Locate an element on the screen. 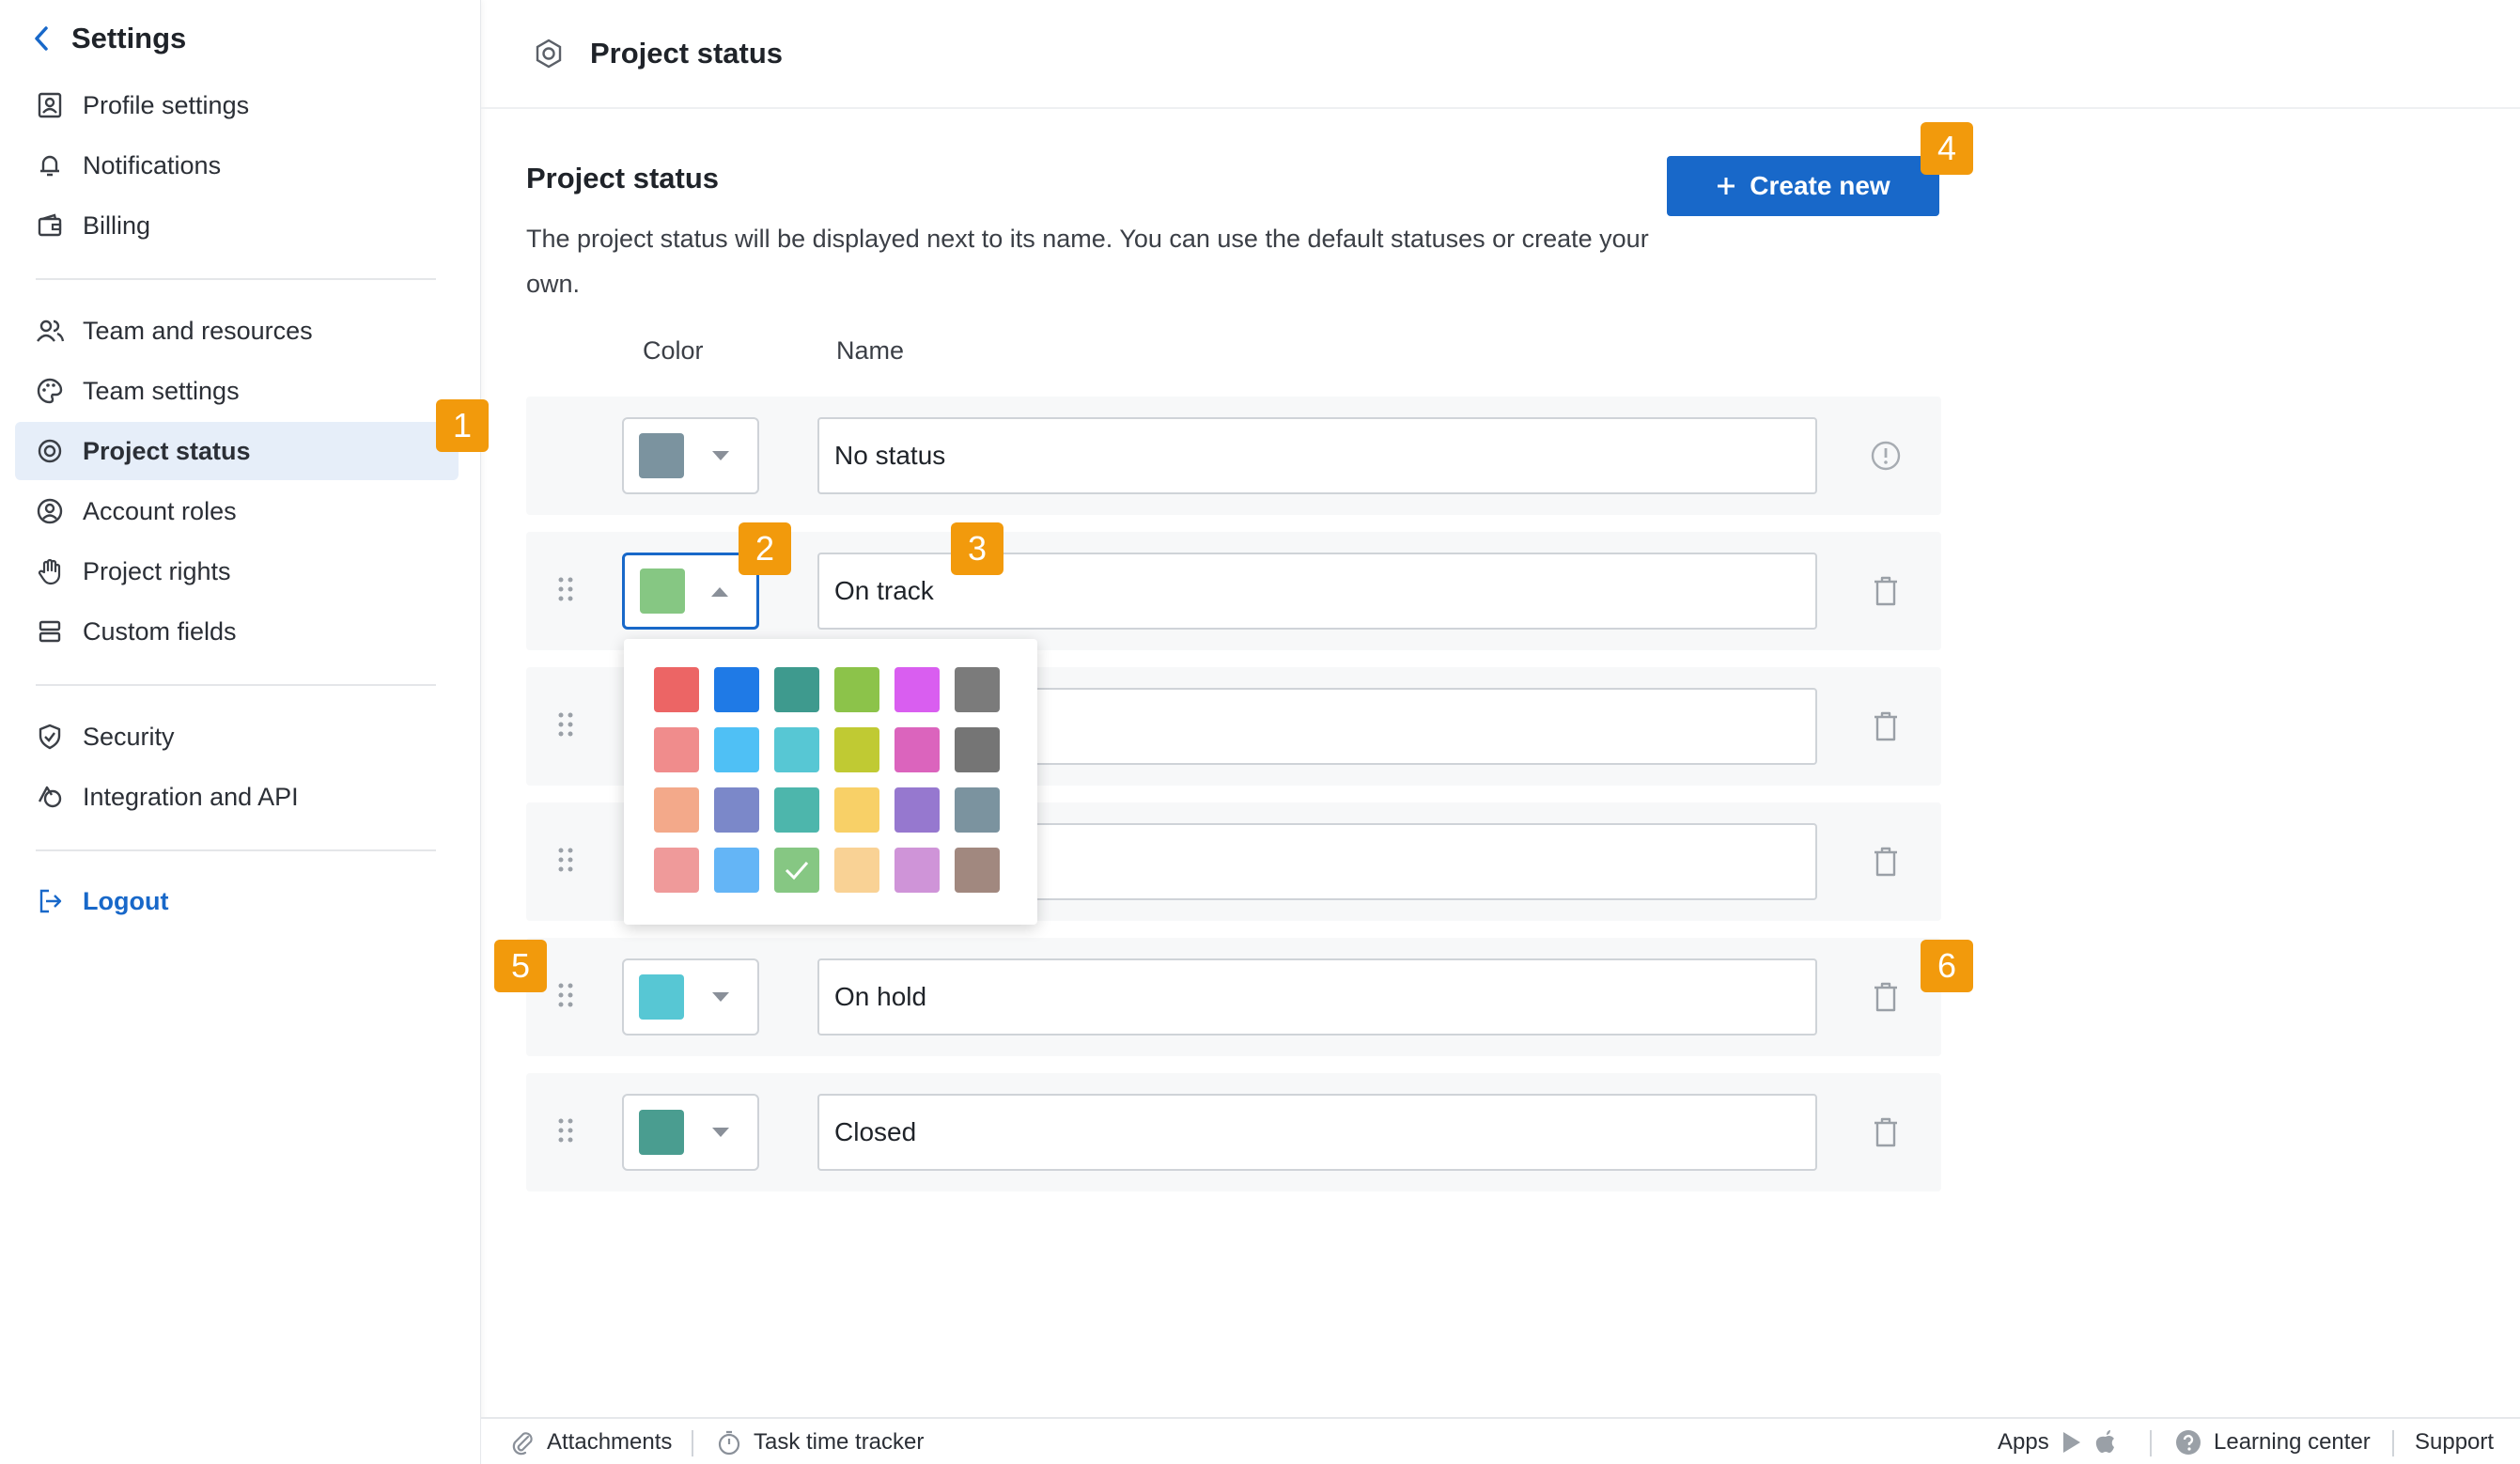  sidebar-item-label: Notifications is located at coordinates (152, 164).